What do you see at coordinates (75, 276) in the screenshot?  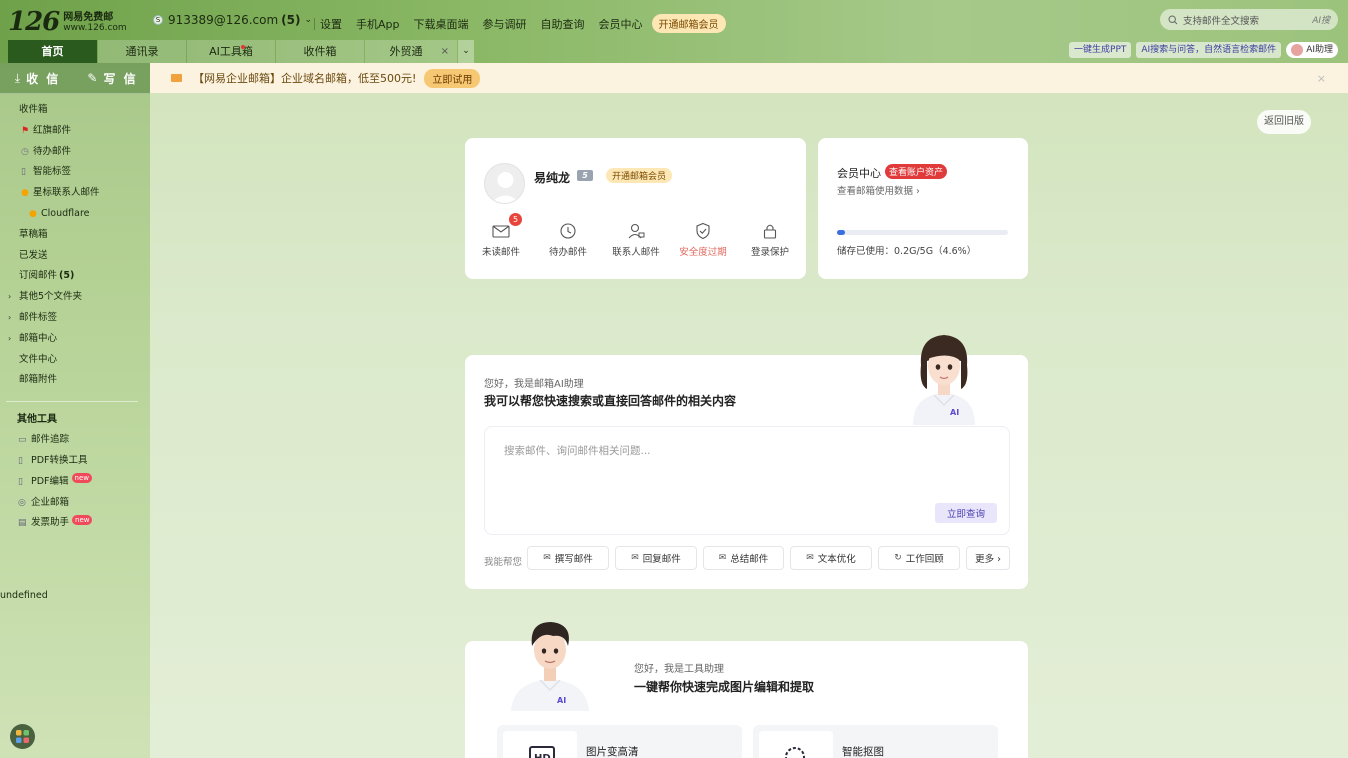 I see `sidebar-item-subscriptions: 订阅邮件 (5)` at bounding box center [75, 276].